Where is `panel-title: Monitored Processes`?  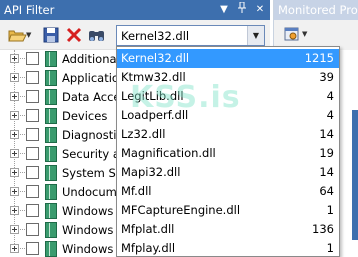 panel-title: Monitored Processes is located at coordinates (318, 10).